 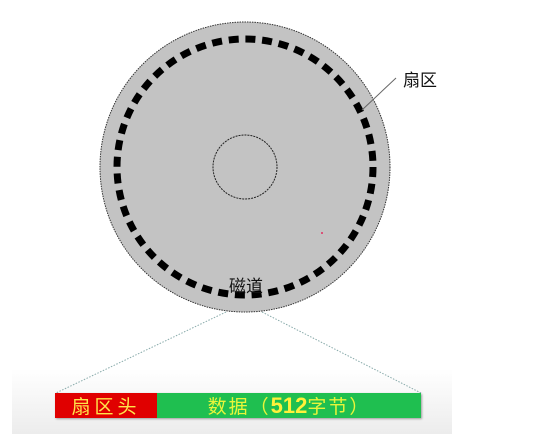 I want to click on data-prefix: 数据（, so click(x=239, y=407).